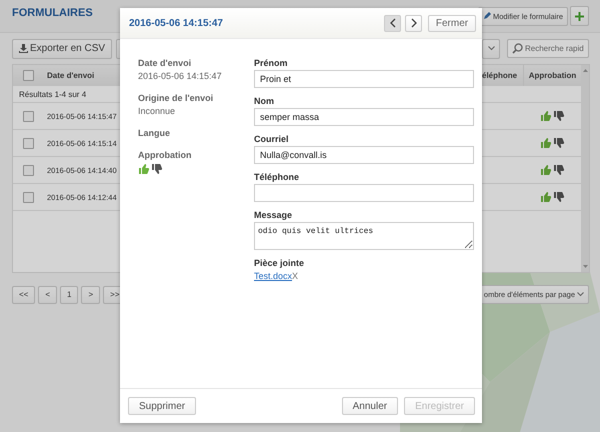 This screenshot has width=600, height=432. Describe the element at coordinates (176, 23) in the screenshot. I see `dialog-title: 2016-05-06 14:15:47` at that location.